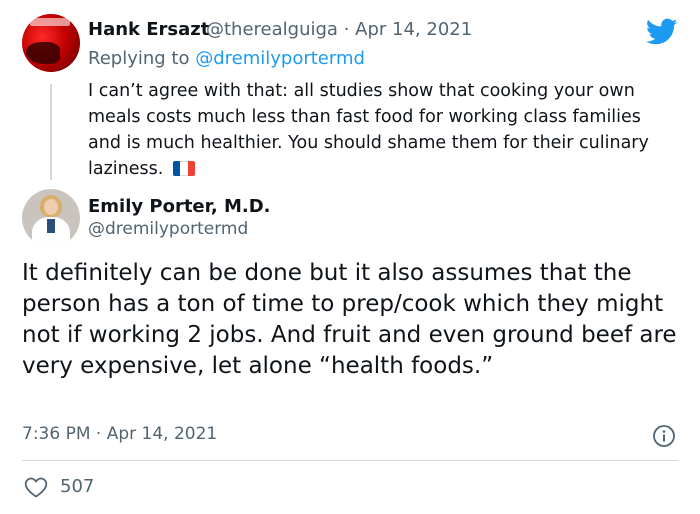  Describe the element at coordinates (139, 58) in the screenshot. I see `replying-prefix: Replying to` at that location.